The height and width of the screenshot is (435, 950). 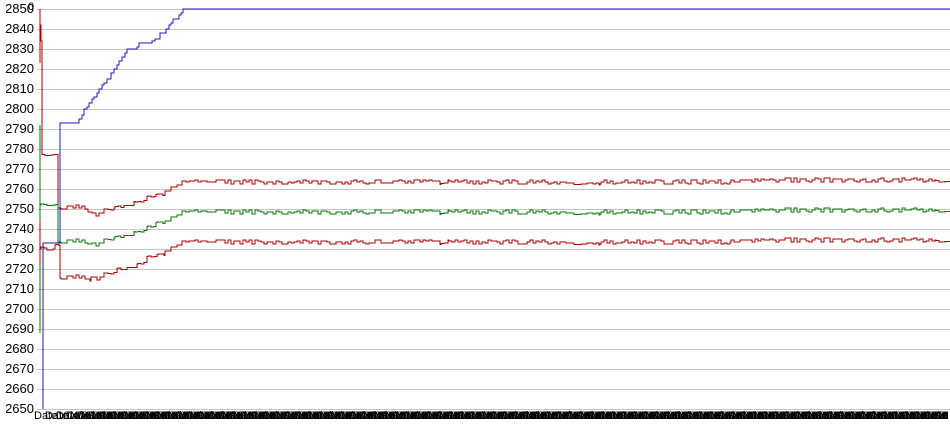 What do you see at coordinates (19, 128) in the screenshot?
I see `y-tick-label: 2790` at bounding box center [19, 128].